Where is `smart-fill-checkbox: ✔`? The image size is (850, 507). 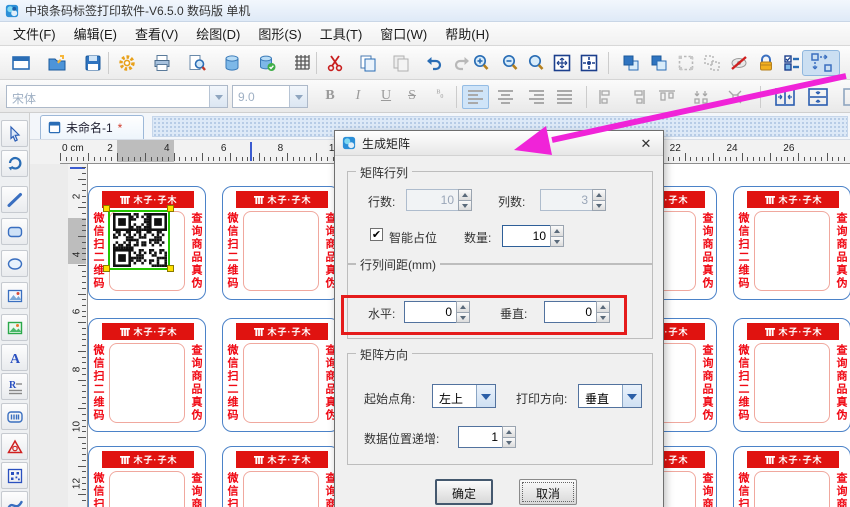 smart-fill-checkbox: ✔ is located at coordinates (376, 234).